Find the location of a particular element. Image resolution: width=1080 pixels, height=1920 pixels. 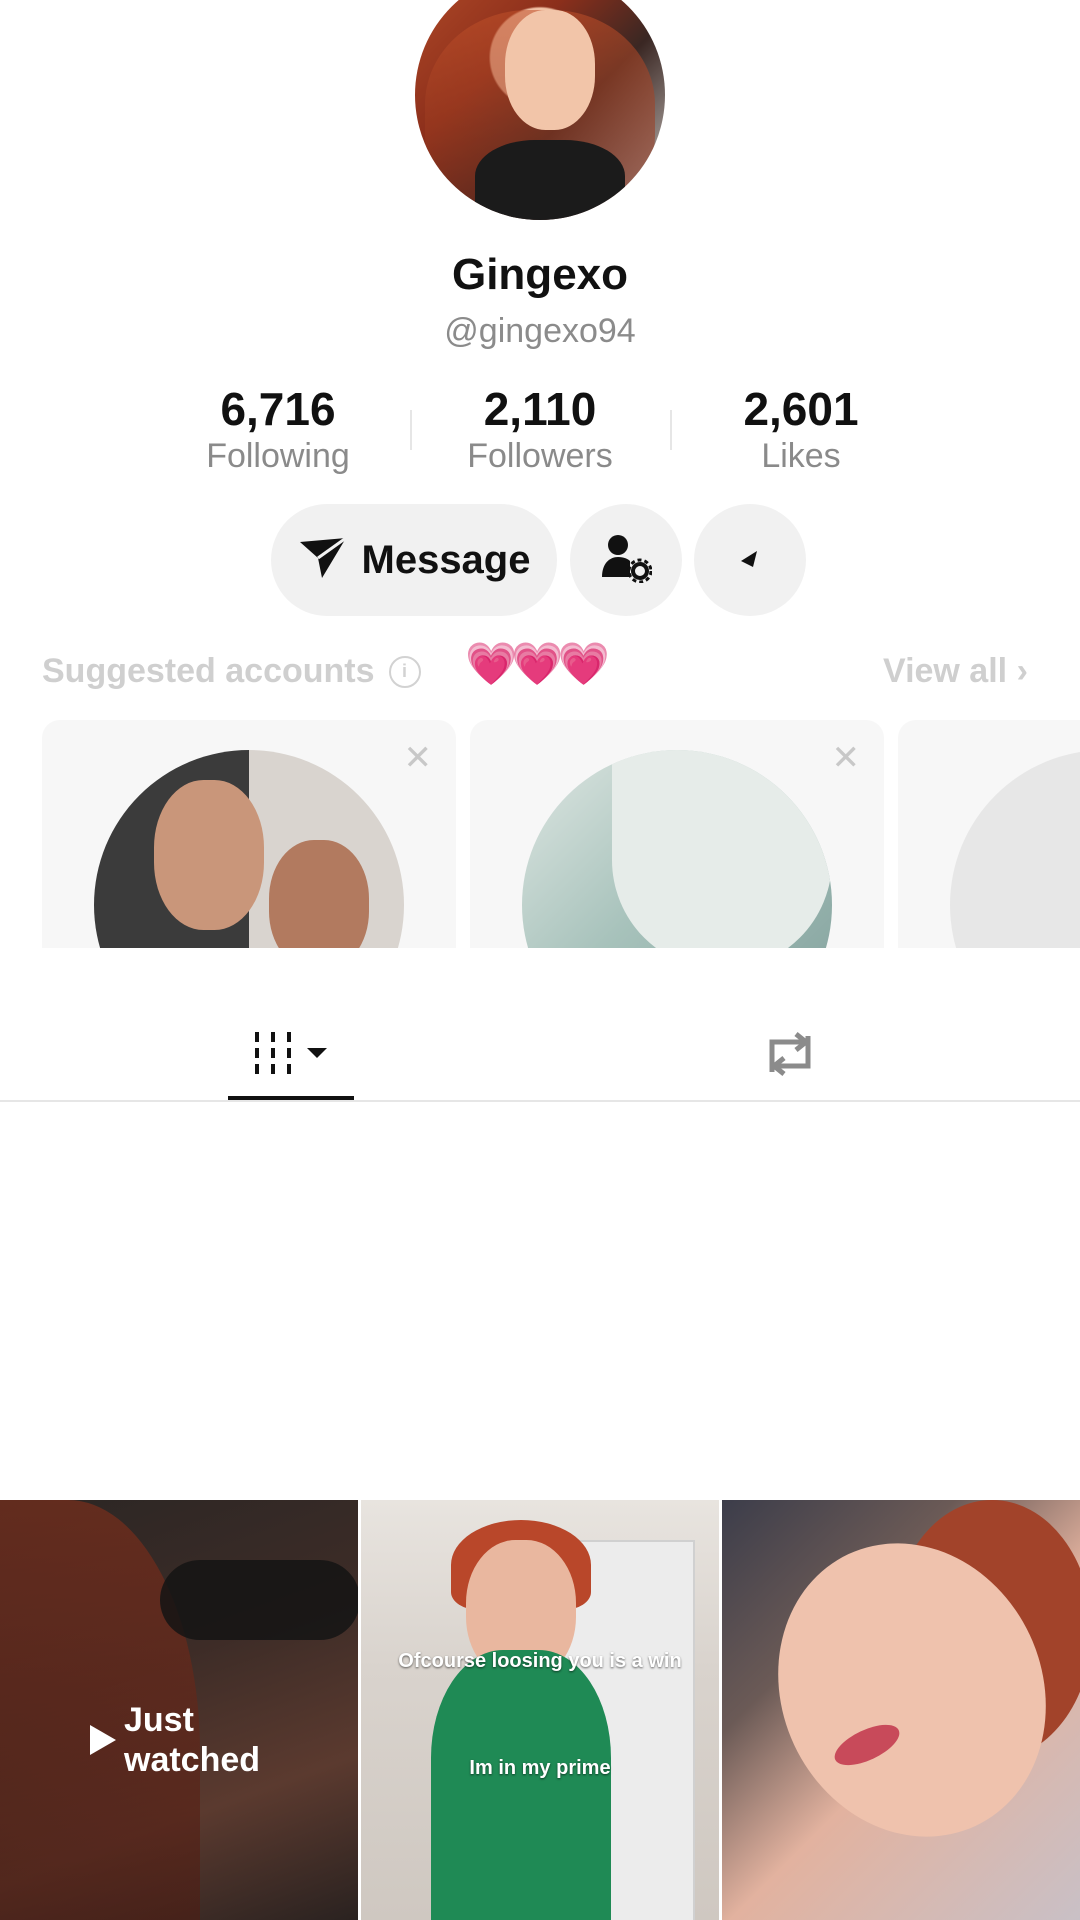

display-name: Gingexo is located at coordinates (540, 274).